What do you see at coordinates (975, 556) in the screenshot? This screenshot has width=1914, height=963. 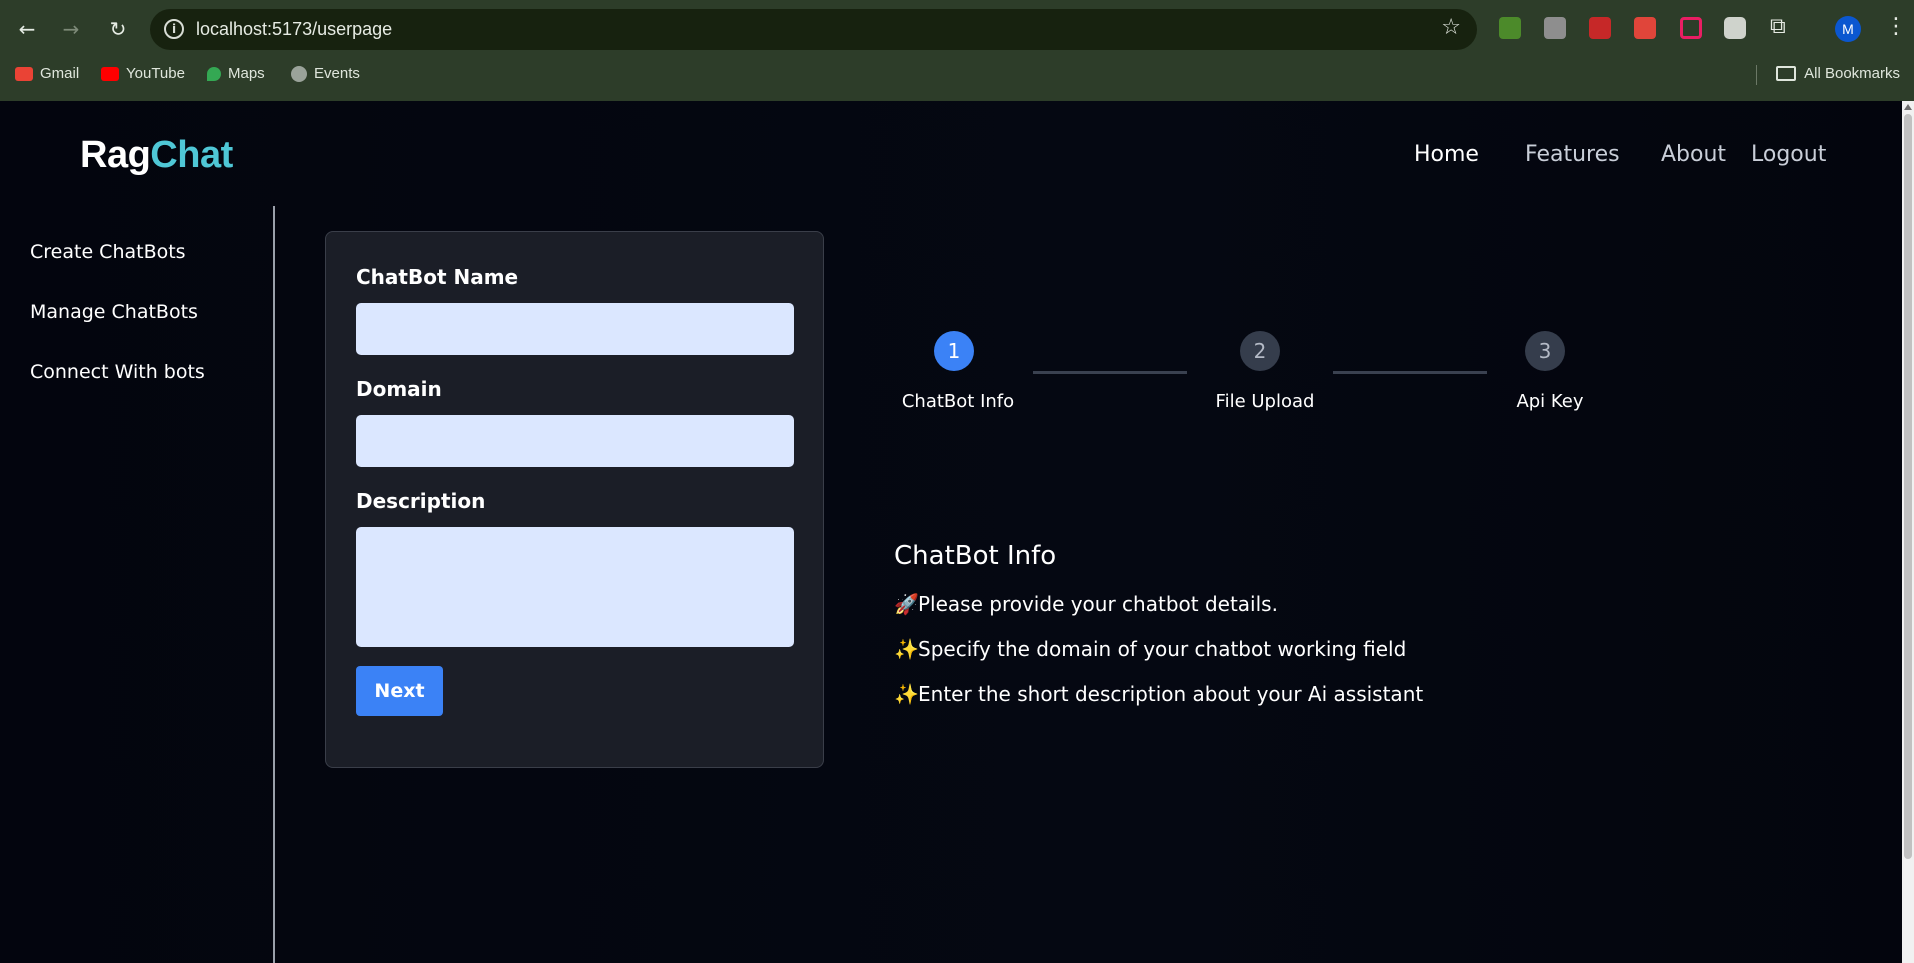 I see `info-title: ChatBot Info` at bounding box center [975, 556].